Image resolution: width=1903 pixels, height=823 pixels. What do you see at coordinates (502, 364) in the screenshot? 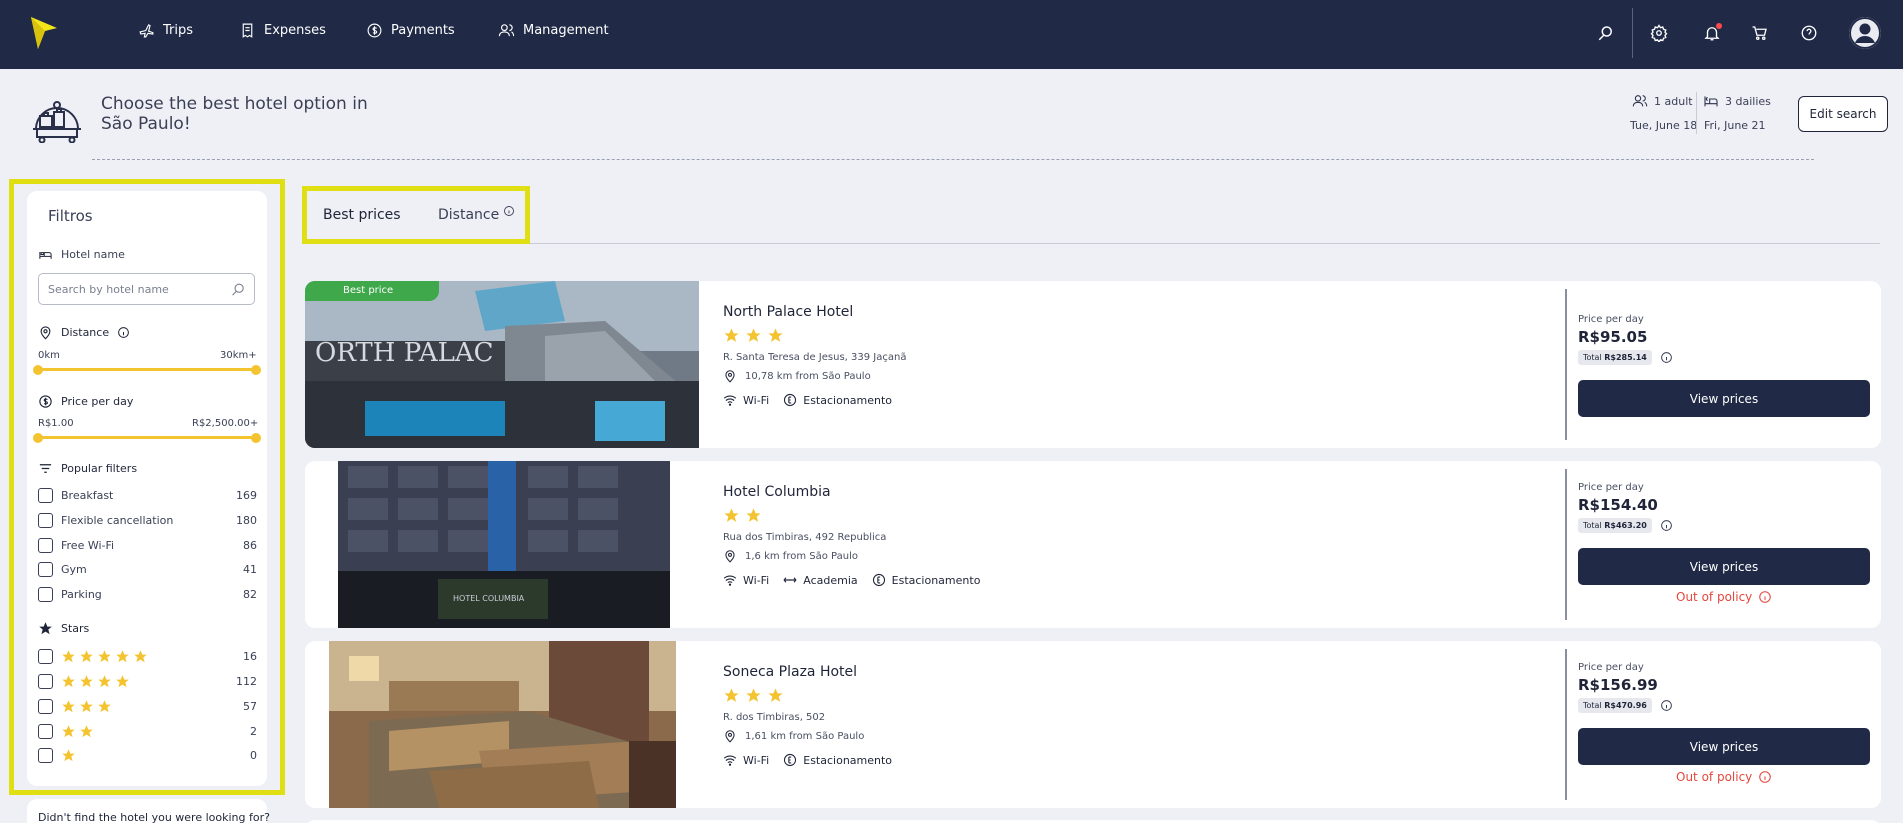
I see `hotel-photo: ORTH PALAC` at bounding box center [502, 364].